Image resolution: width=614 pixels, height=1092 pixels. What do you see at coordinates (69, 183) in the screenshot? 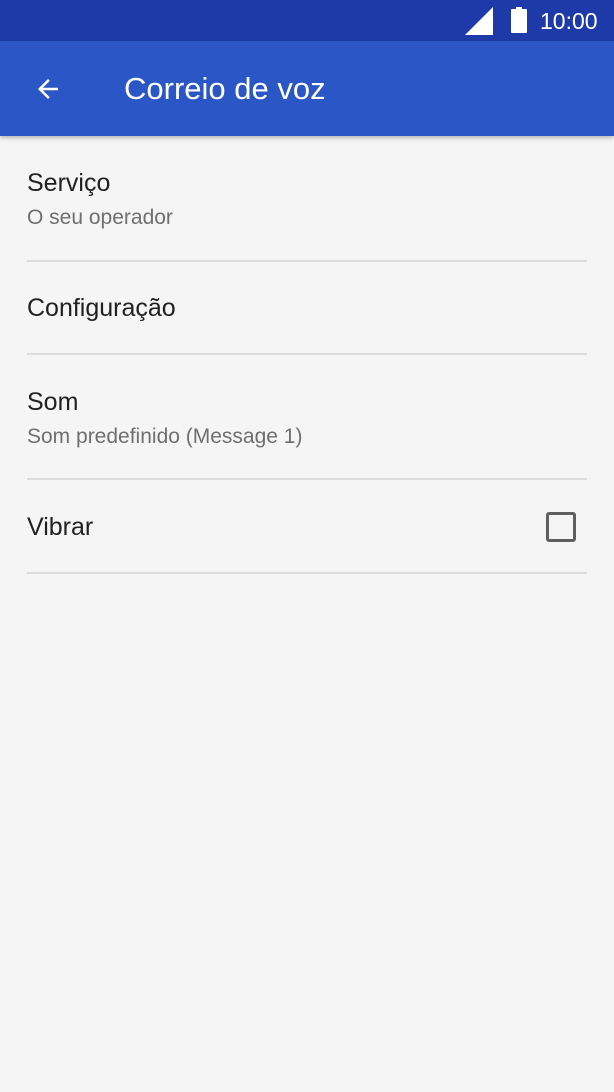
I see `setting-item-title: Serviço` at bounding box center [69, 183].